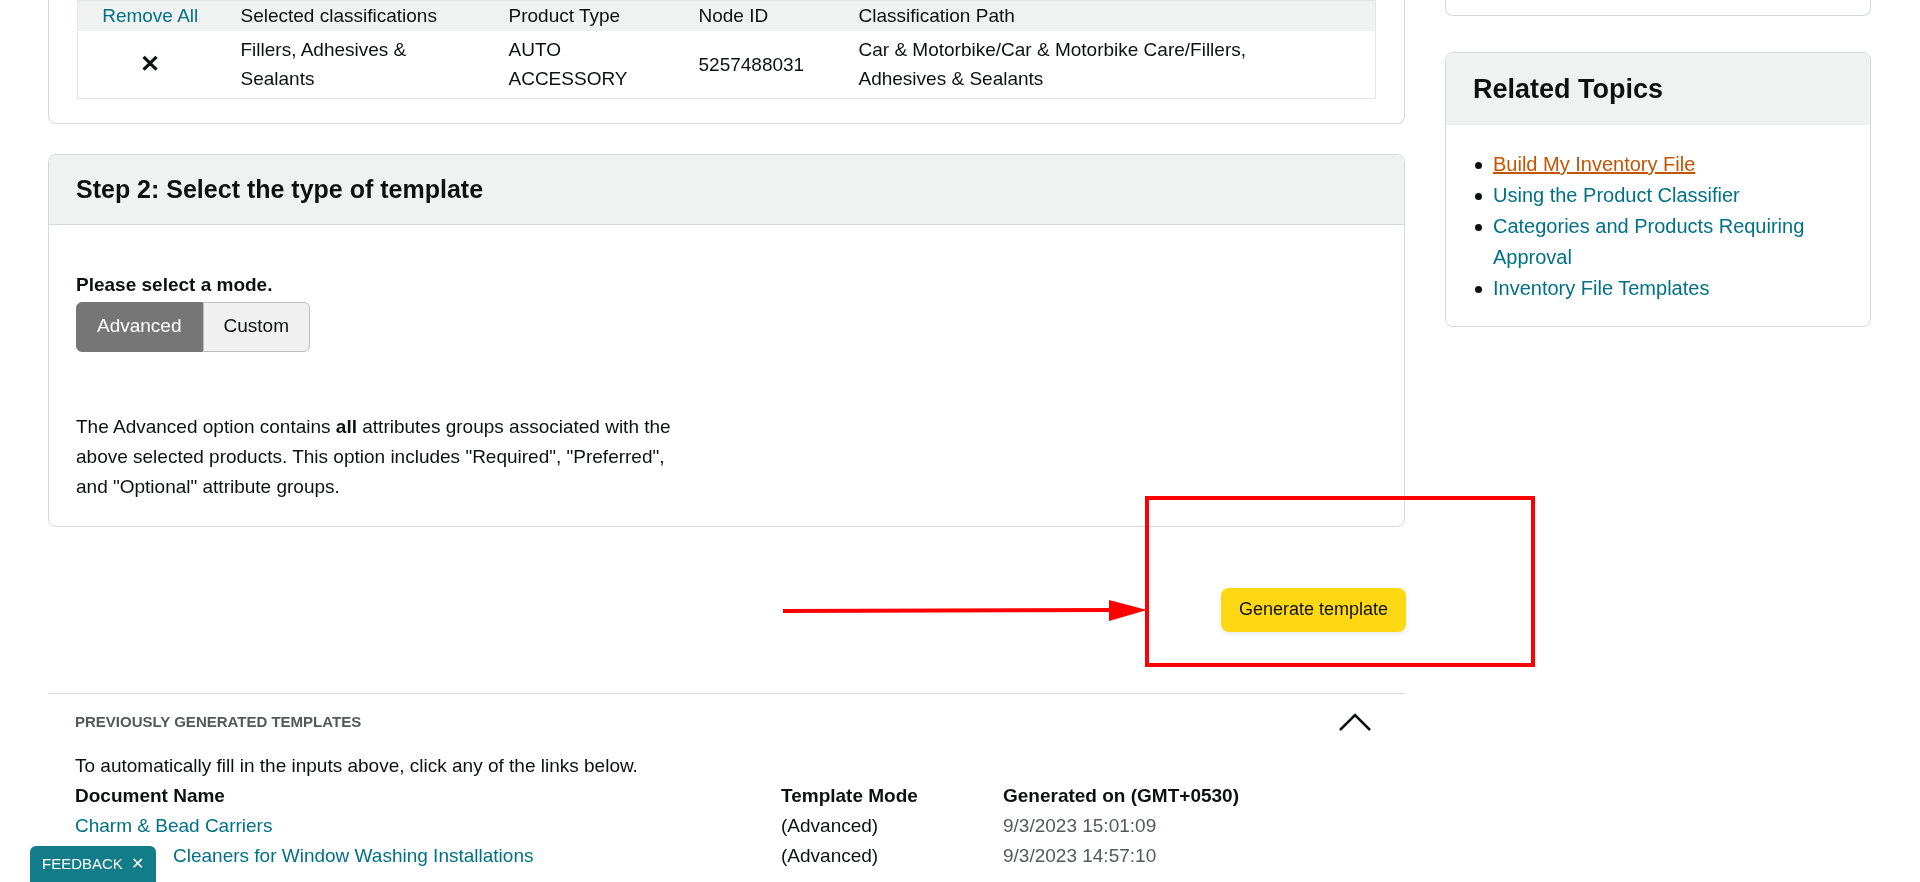  Describe the element at coordinates (256, 326) in the screenshot. I see `mode-tab: Custom` at that location.